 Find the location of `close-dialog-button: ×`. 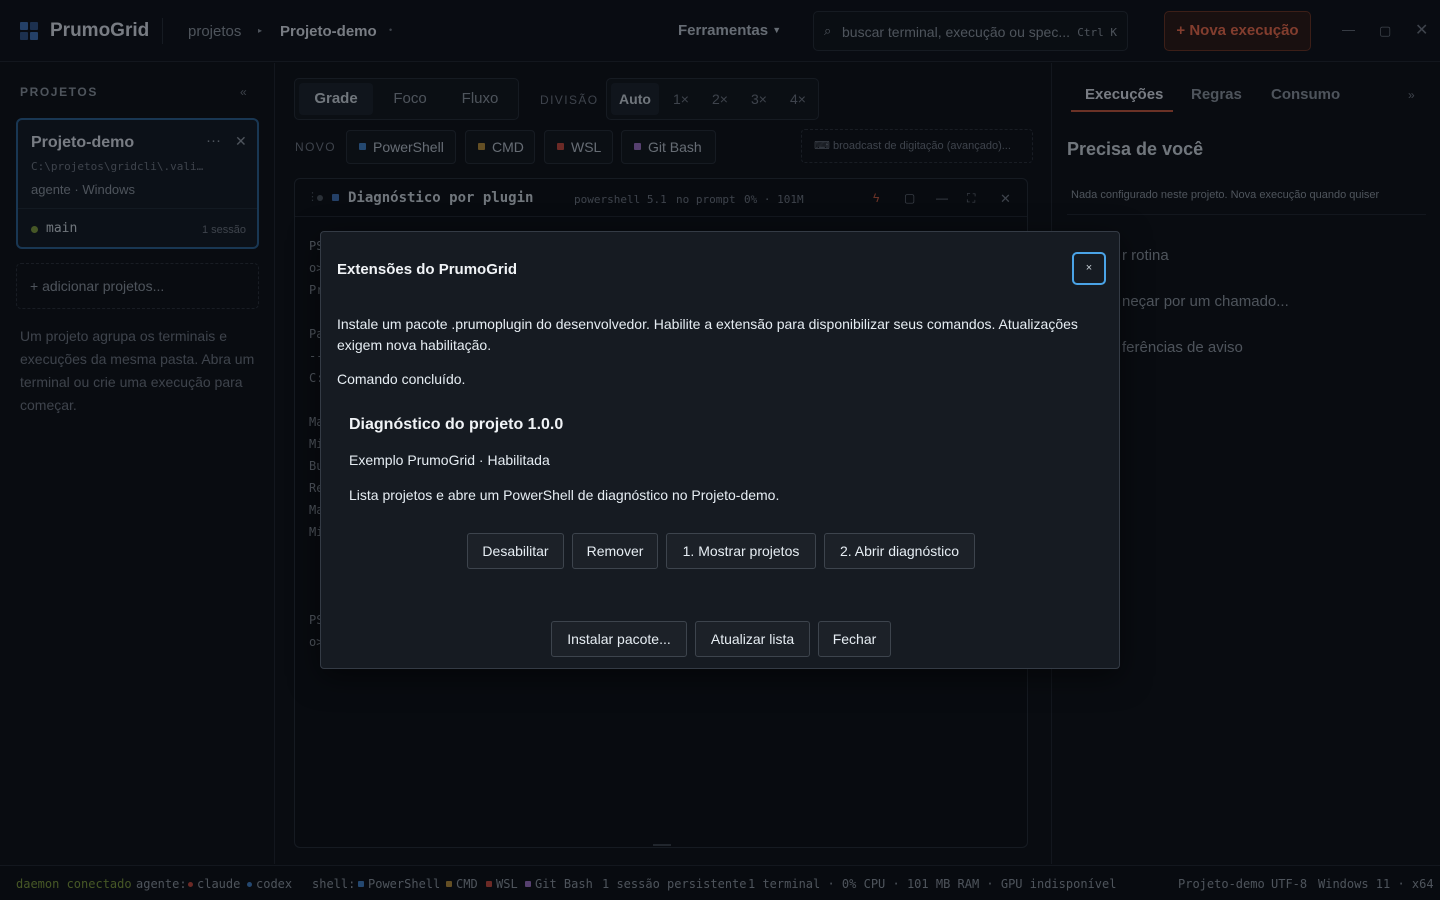

close-dialog-button: × is located at coordinates (1089, 268).